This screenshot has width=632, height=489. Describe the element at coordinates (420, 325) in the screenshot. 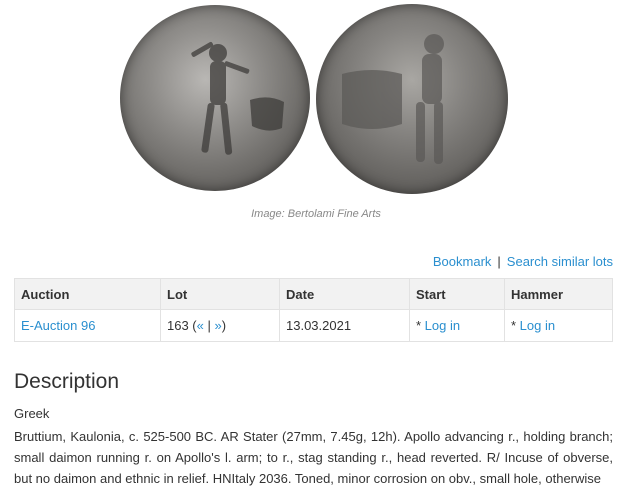

I see `start-prefix: *` at that location.